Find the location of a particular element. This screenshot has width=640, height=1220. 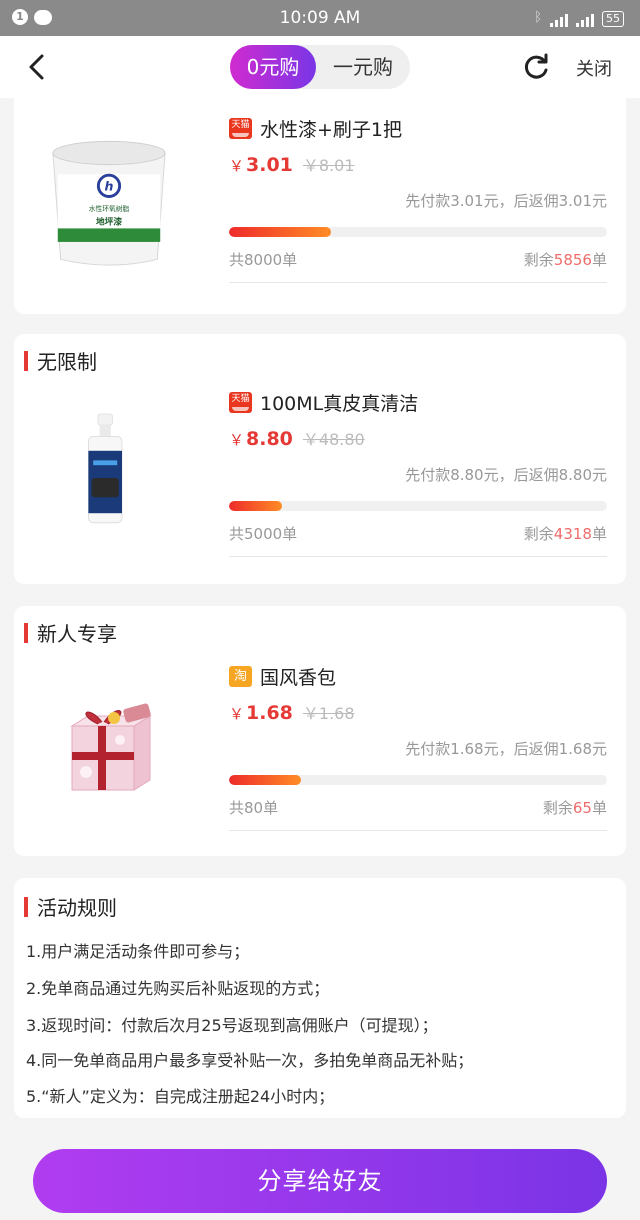

taobao-badge-icon: 淘 is located at coordinates (240, 676).